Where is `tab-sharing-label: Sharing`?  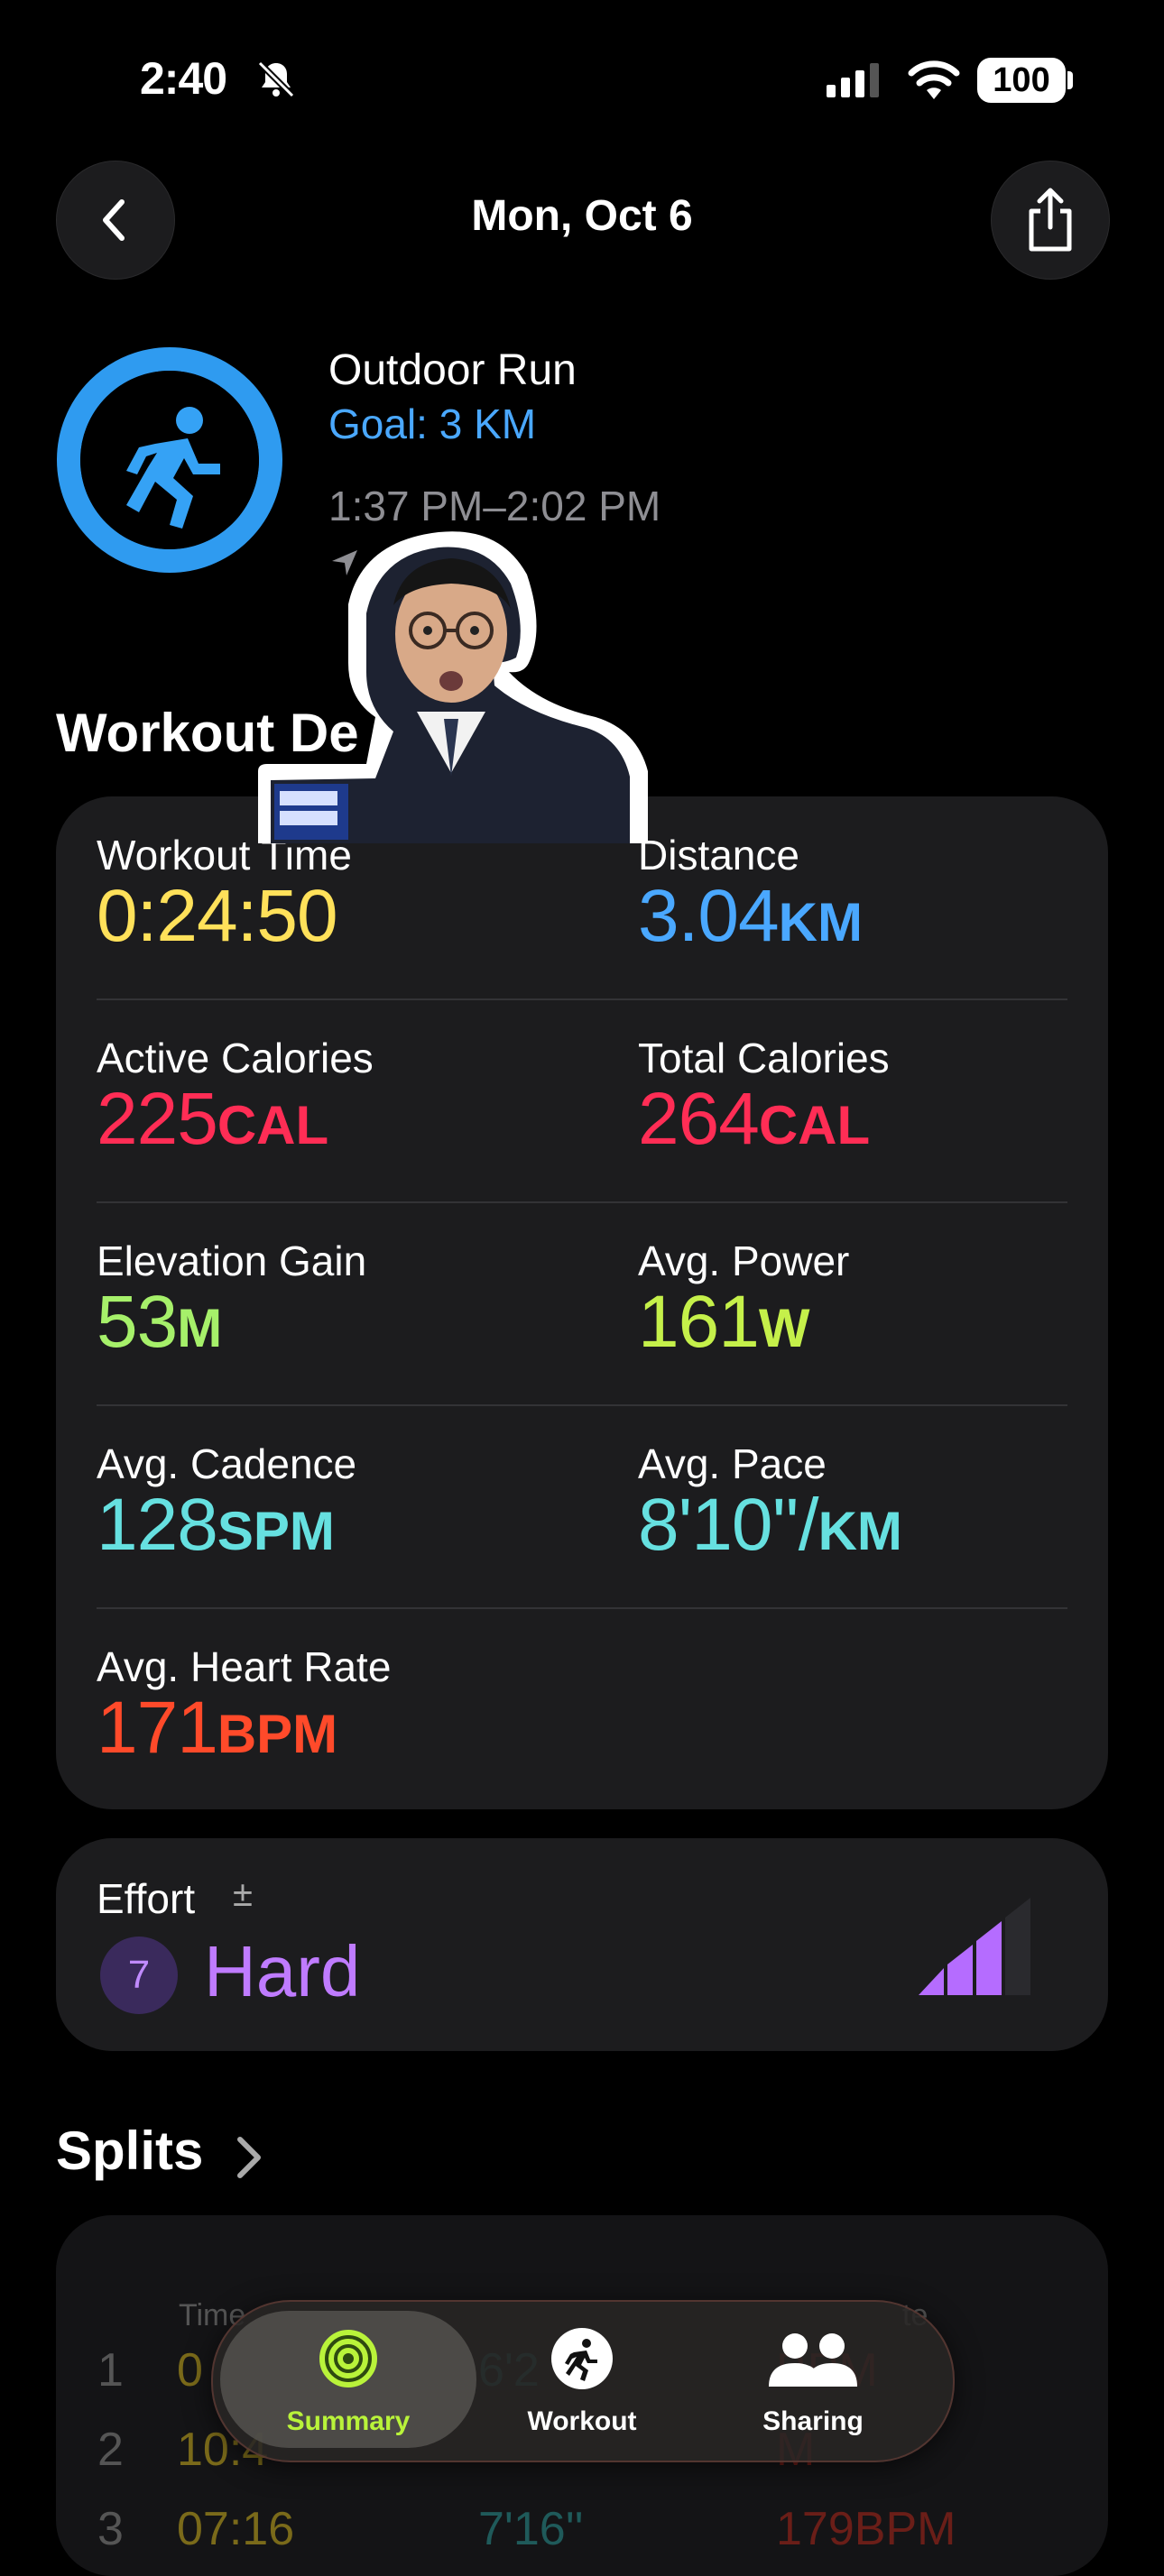
tab-sharing-label: Sharing is located at coordinates (813, 2421).